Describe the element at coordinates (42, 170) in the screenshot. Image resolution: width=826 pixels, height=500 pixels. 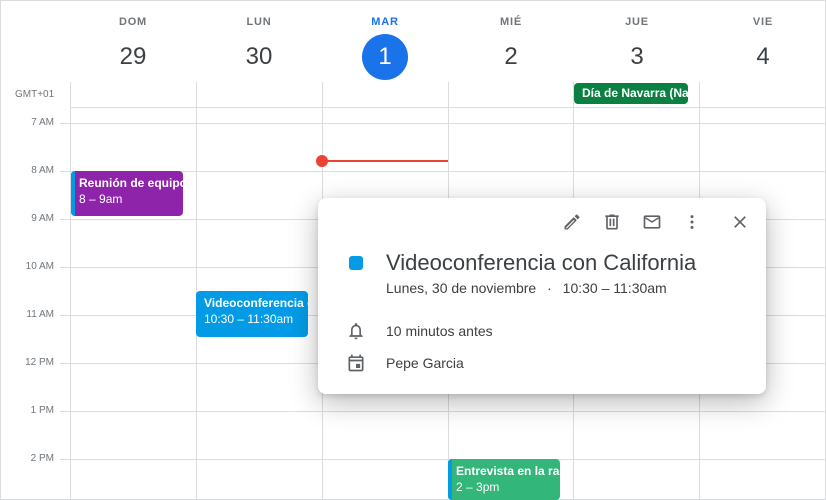
I see `hour-label: 8 AM` at that location.